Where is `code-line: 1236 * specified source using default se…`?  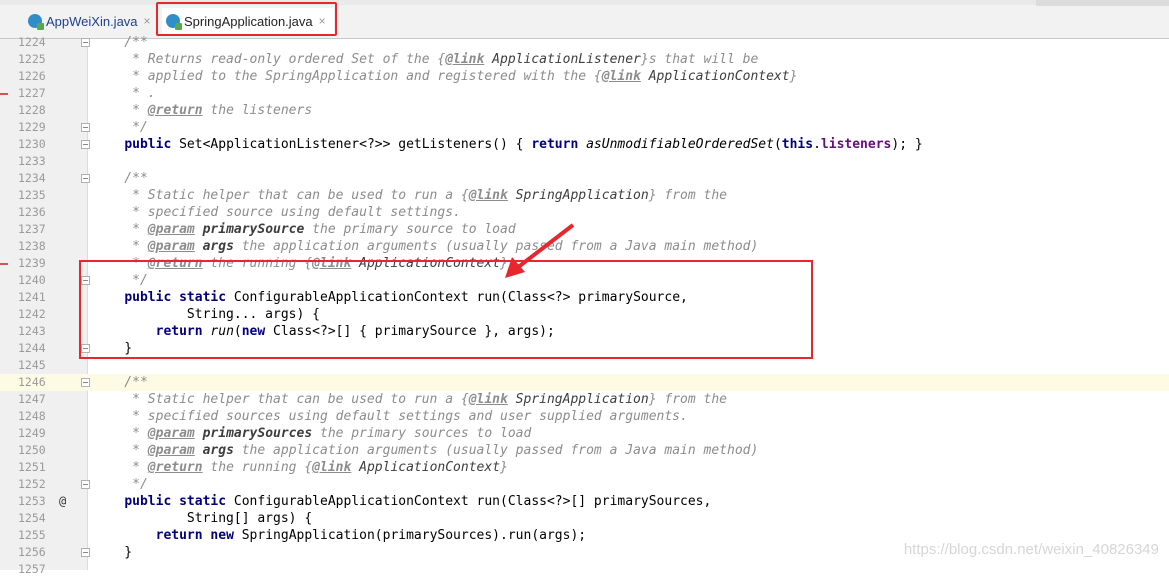 code-line: 1236 * specified source using default se… is located at coordinates (584, 212).